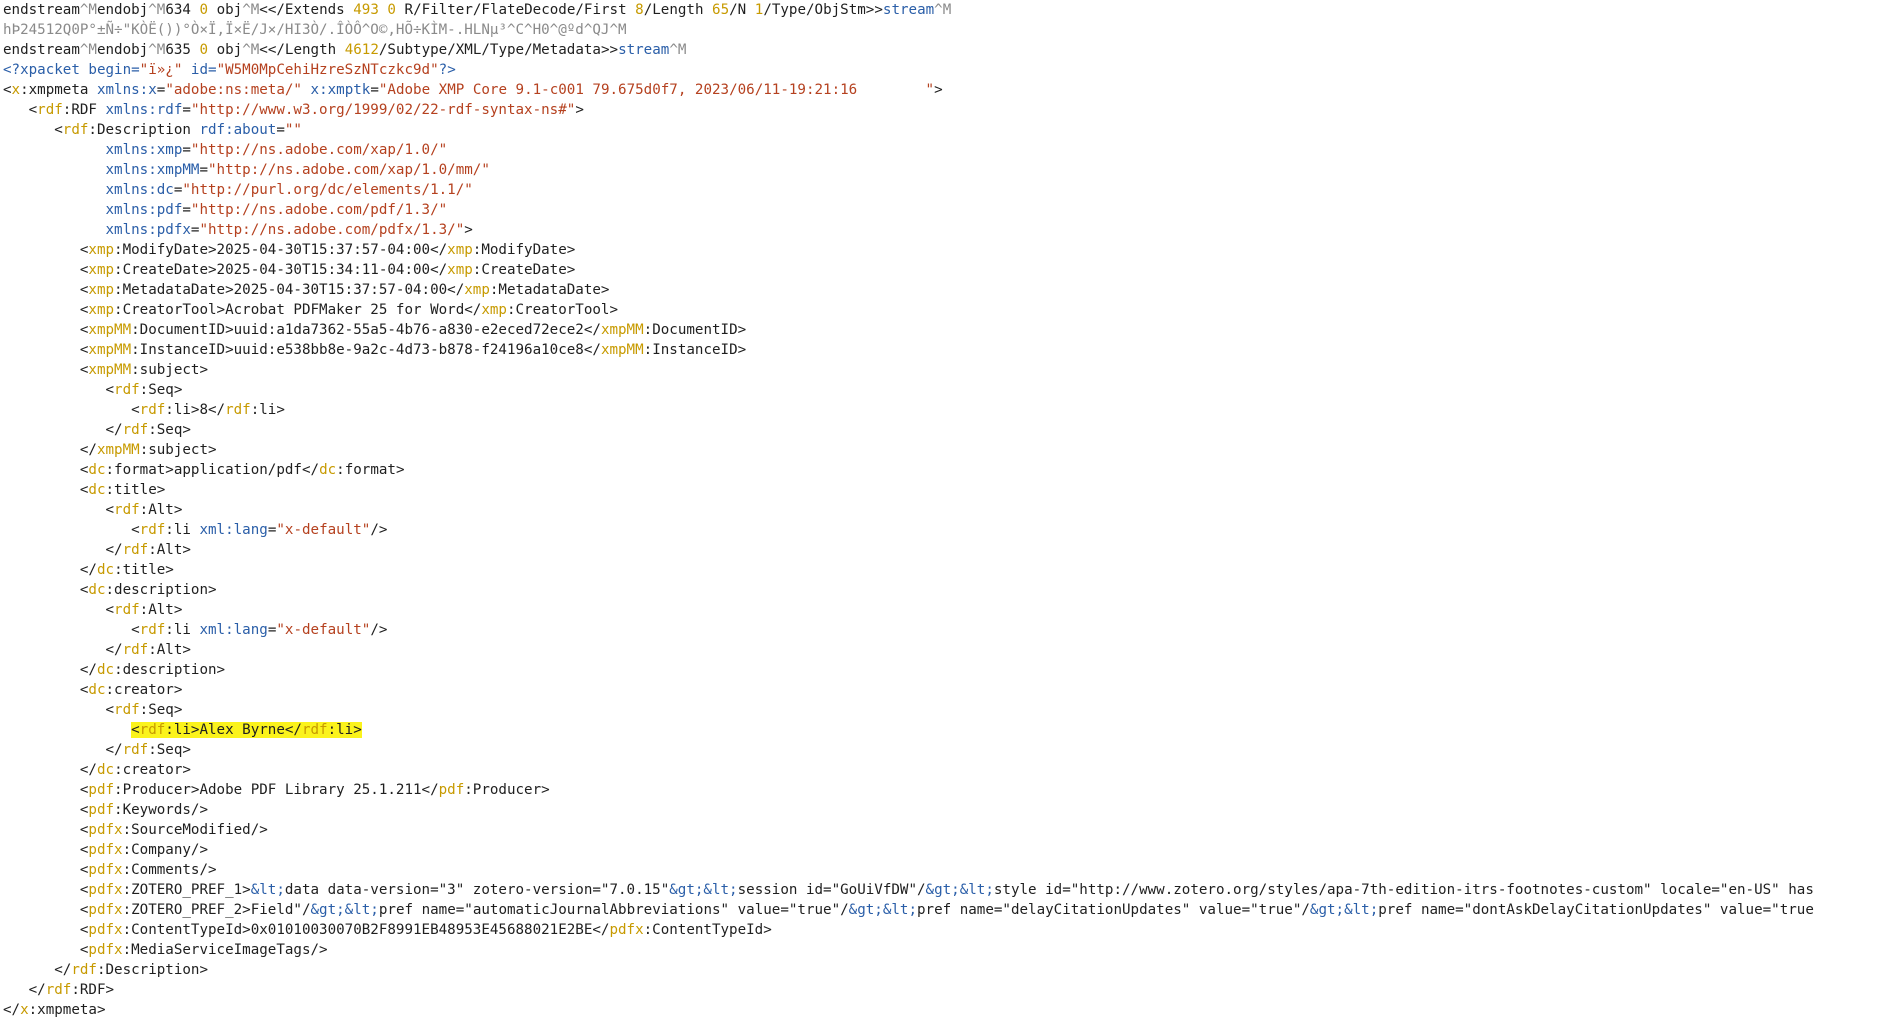 The image size is (1902, 1022). Describe the element at coordinates (67, 1010) in the screenshot. I see `token-text: :xmpmeta>` at that location.